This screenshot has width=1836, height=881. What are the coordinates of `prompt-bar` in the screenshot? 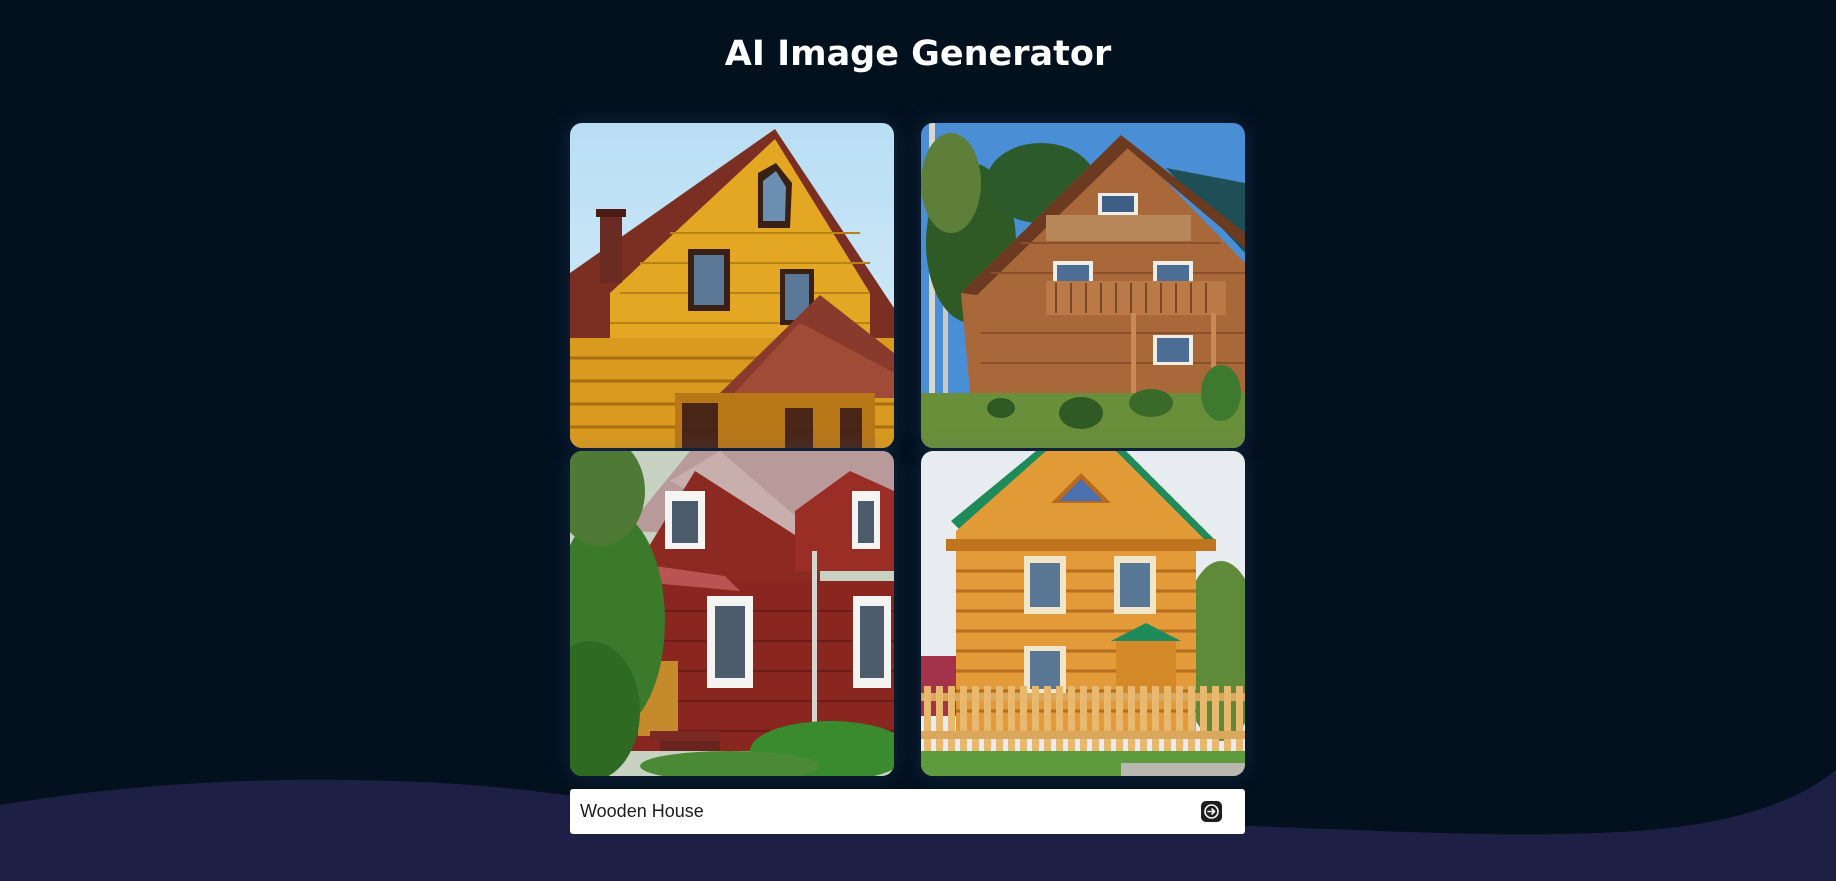 It's located at (907, 811).